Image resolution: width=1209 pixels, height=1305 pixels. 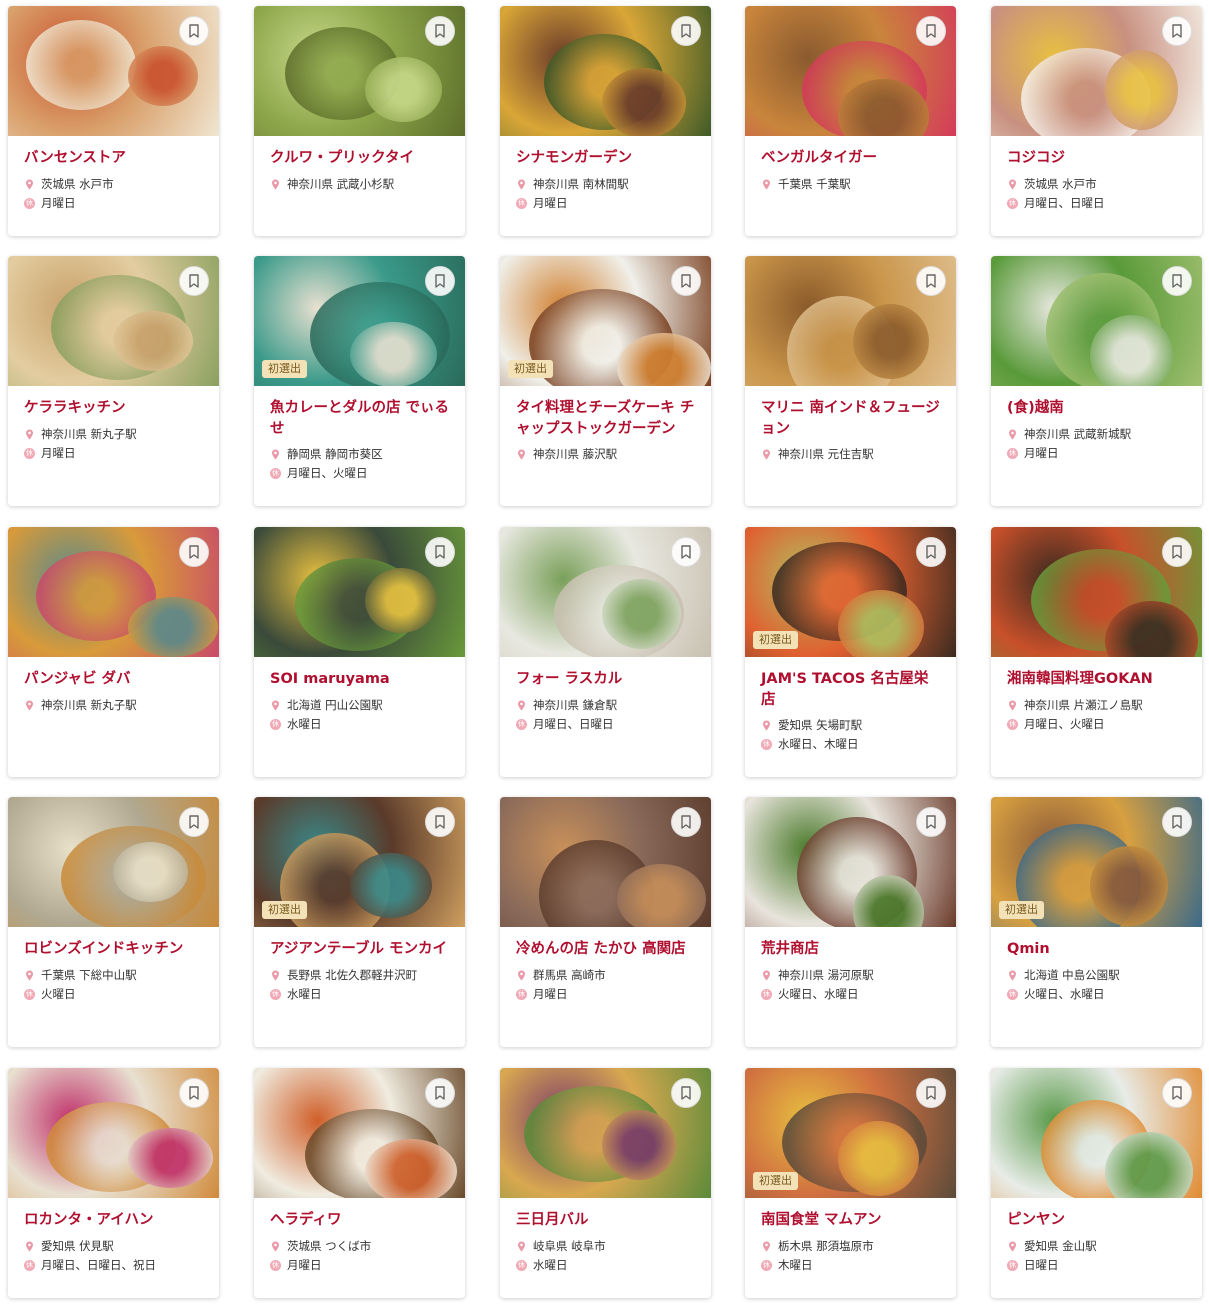 What do you see at coordinates (360, 1220) in the screenshot?
I see `restaurant-name: ヘラディワ` at bounding box center [360, 1220].